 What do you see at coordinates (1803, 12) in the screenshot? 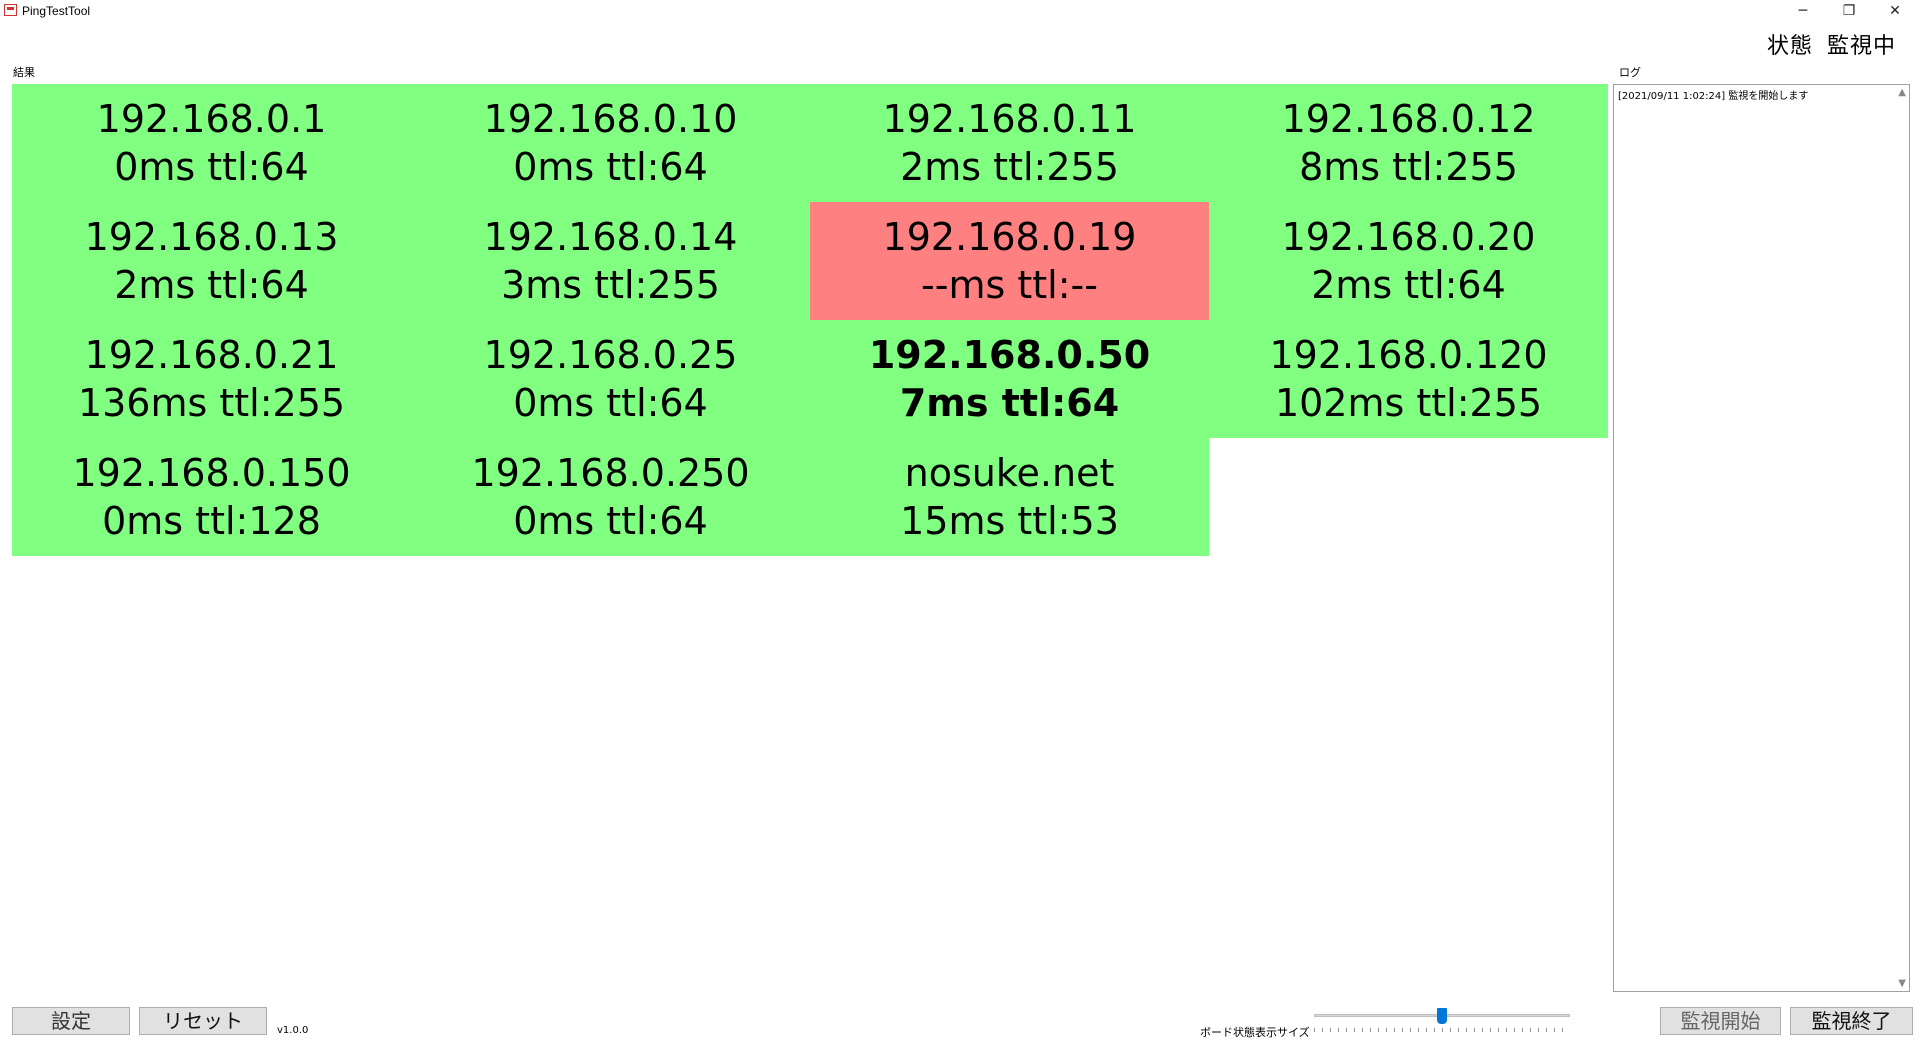
I see `minimize-button: ─` at bounding box center [1803, 12].